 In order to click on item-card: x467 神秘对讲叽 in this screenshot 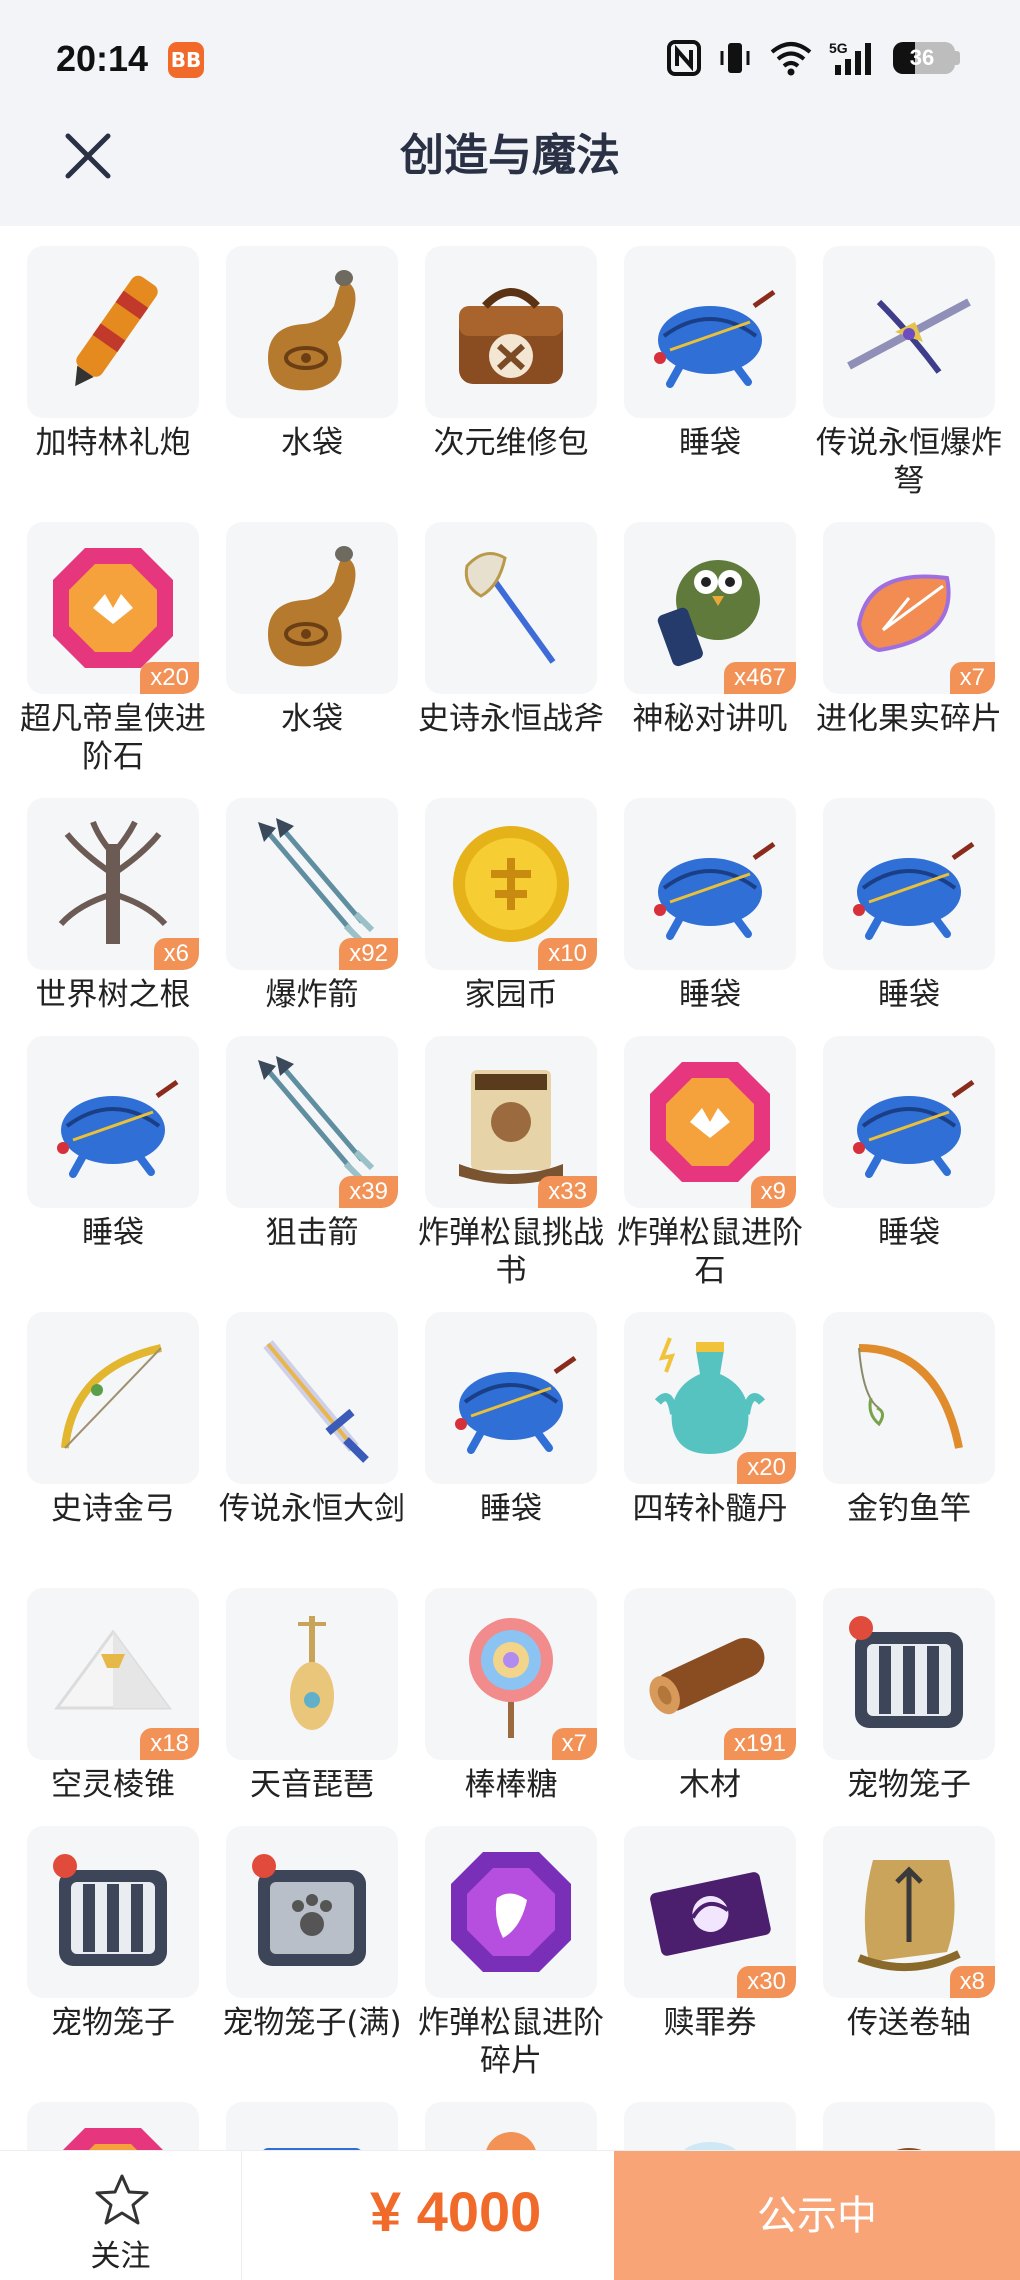, I will do `click(710, 630)`.